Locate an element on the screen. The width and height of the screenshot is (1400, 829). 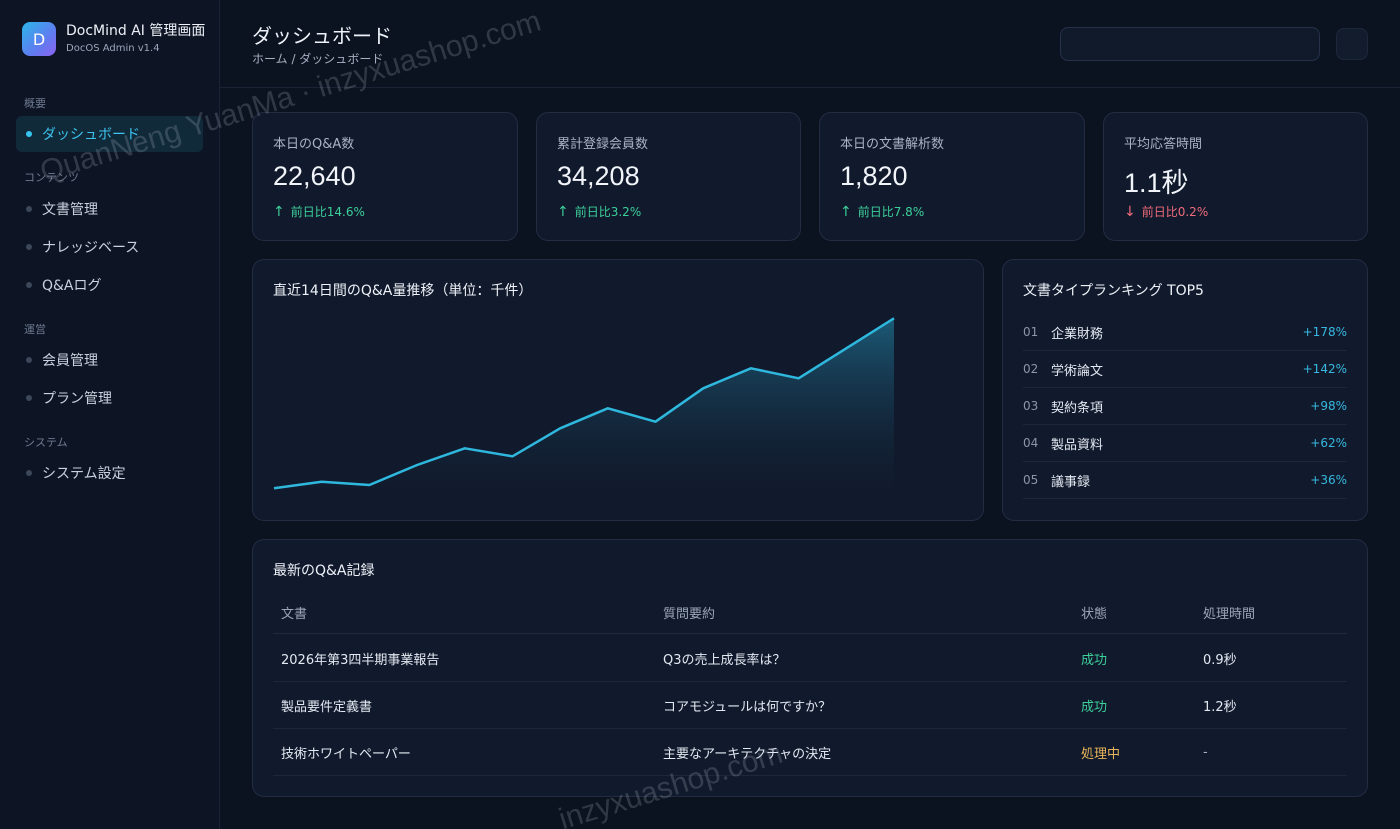
stat-card-qa-today: 本日のQ&A数 22,640 ↑ 前日比14.6% is located at coordinates (385, 176).